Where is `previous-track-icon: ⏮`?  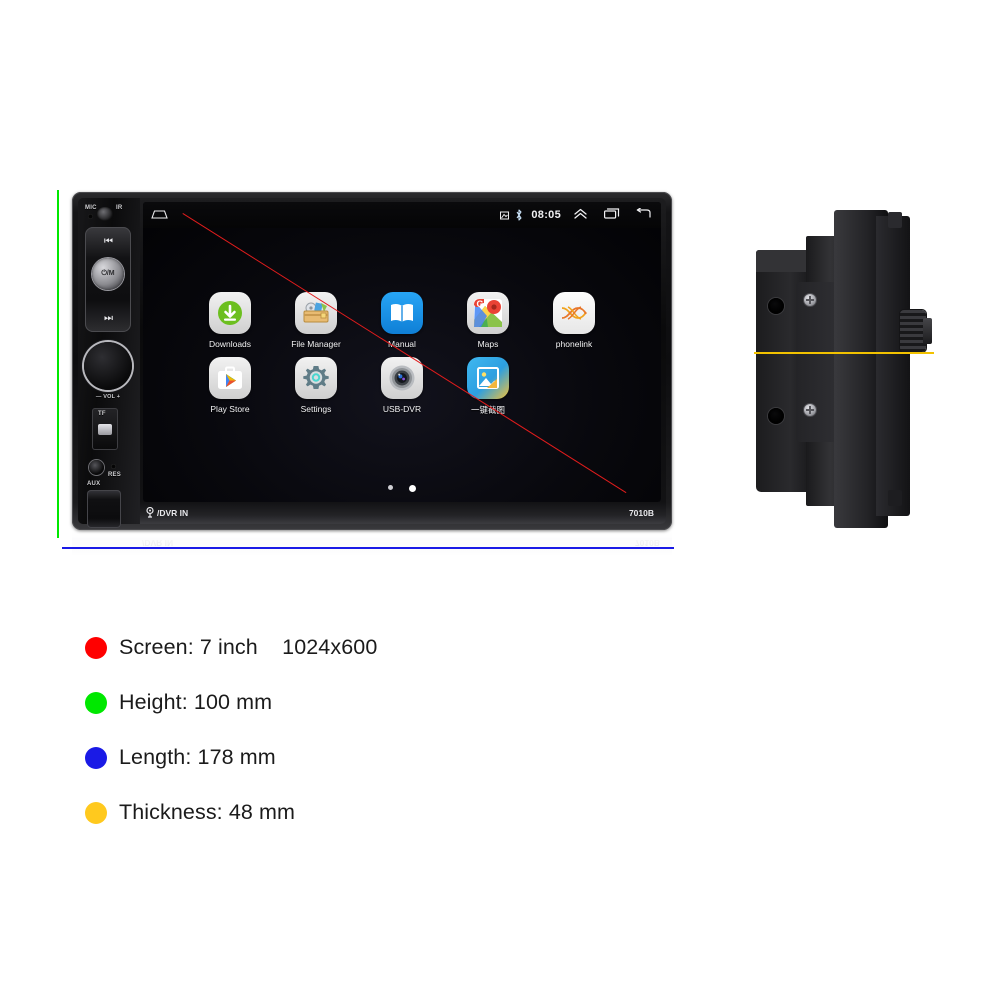
previous-track-icon: ⏮ is located at coordinates (108, 241).